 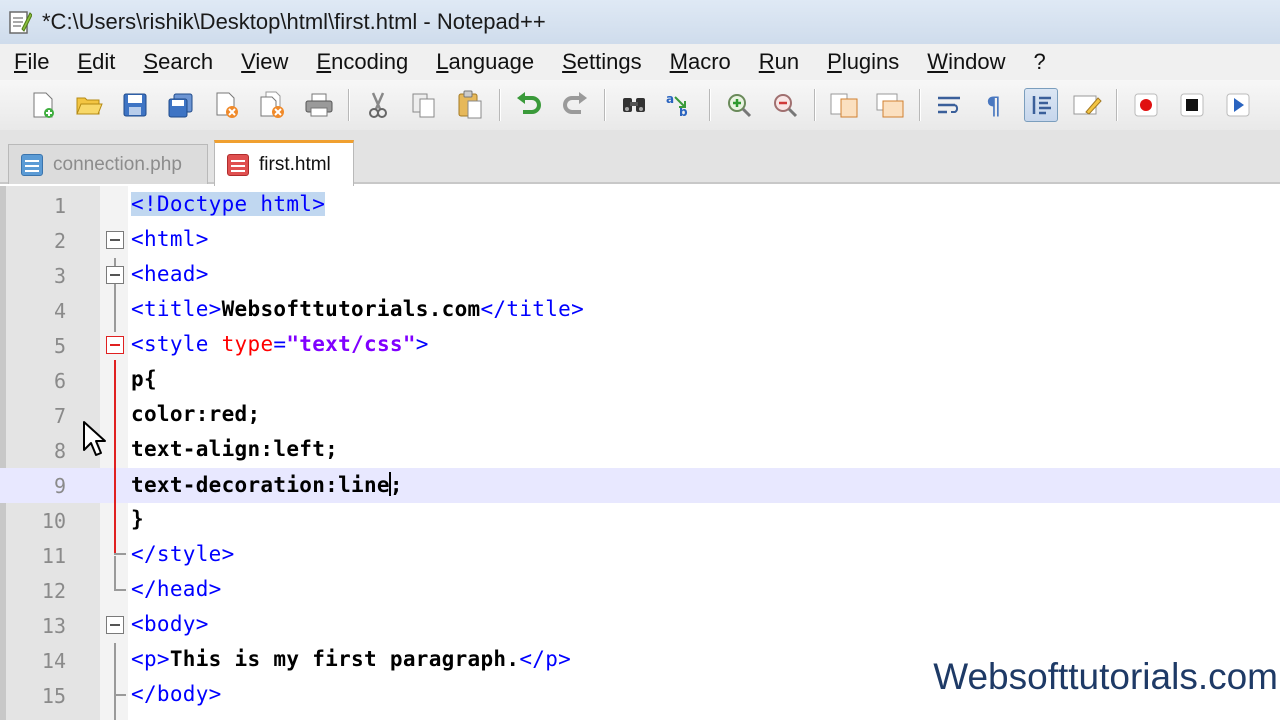 I want to click on notepad-plus-plus-icon, so click(x=20, y=22).